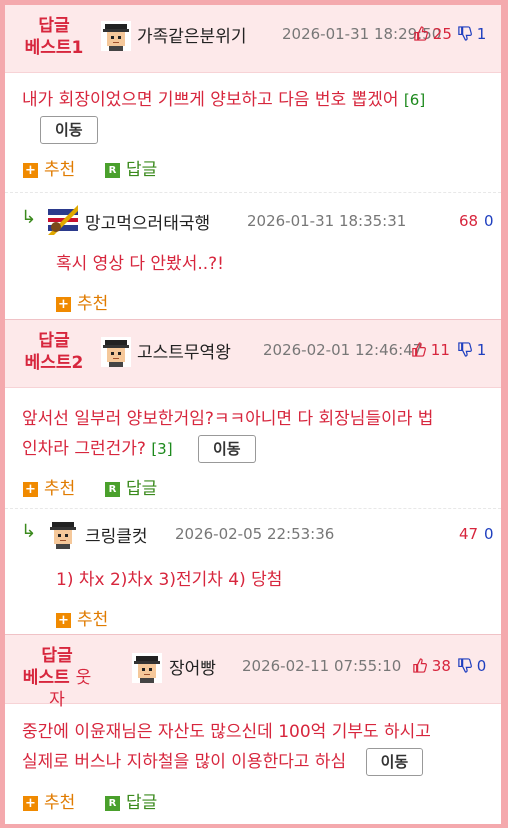 This screenshot has width=508, height=828. What do you see at coordinates (253, 39) in the screenshot?
I see `comment-header: 답글 베스트1 가족같은분위기 2026-01-31 18:29:50 25 1` at bounding box center [253, 39].